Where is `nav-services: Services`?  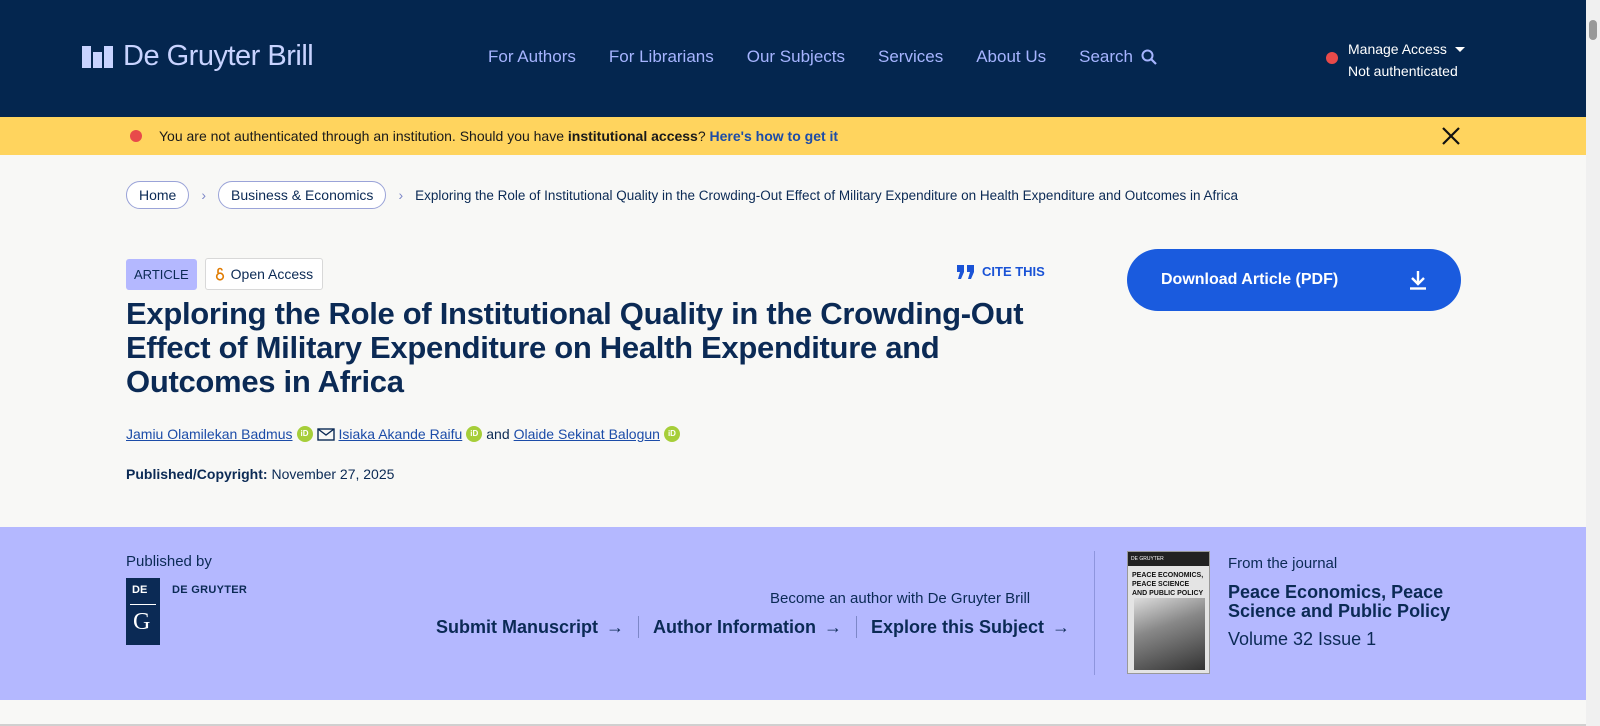
nav-services: Services is located at coordinates (910, 57).